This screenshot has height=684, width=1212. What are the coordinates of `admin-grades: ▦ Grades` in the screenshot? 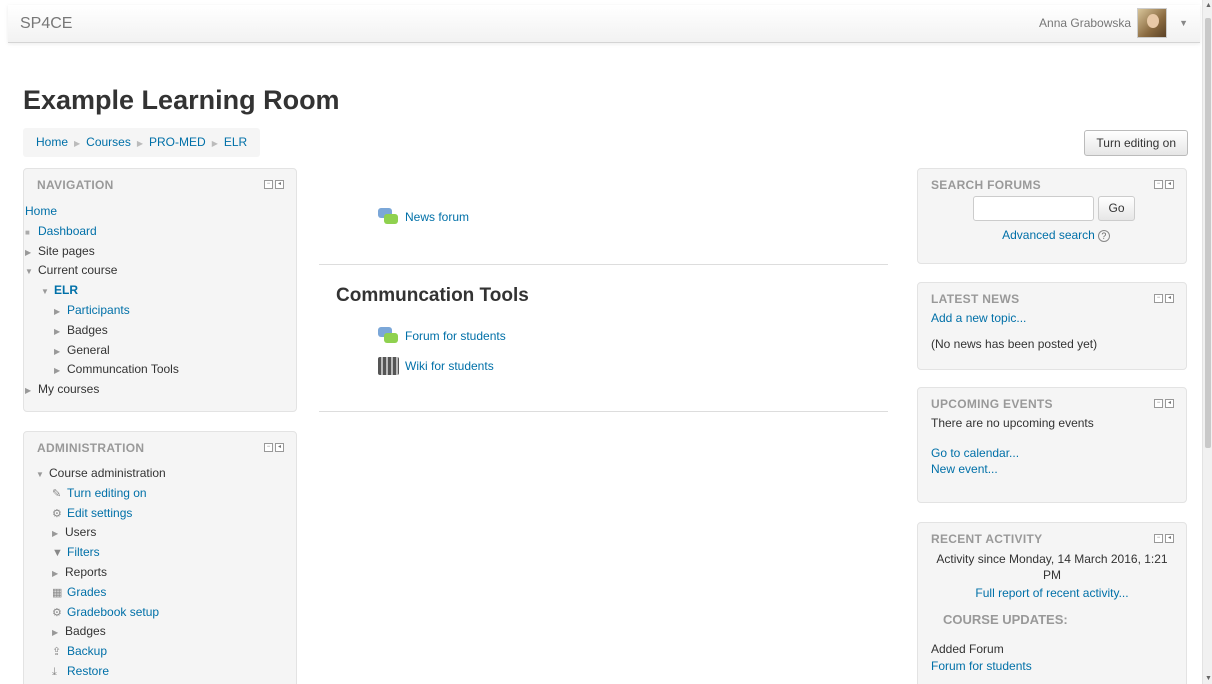 It's located at (160, 593).